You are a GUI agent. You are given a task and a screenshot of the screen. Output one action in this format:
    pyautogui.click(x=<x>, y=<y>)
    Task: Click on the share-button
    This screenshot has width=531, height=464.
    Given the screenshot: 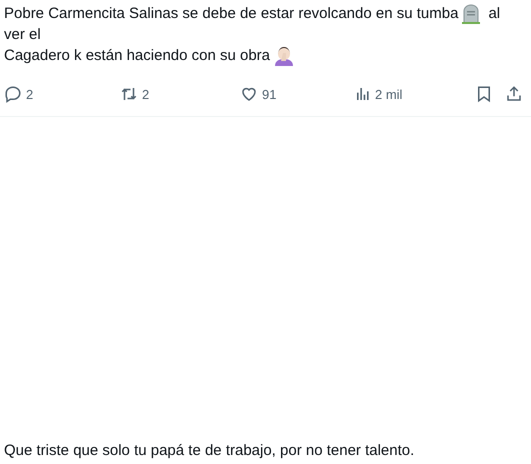 What is the action you would take?
    pyautogui.click(x=514, y=94)
    